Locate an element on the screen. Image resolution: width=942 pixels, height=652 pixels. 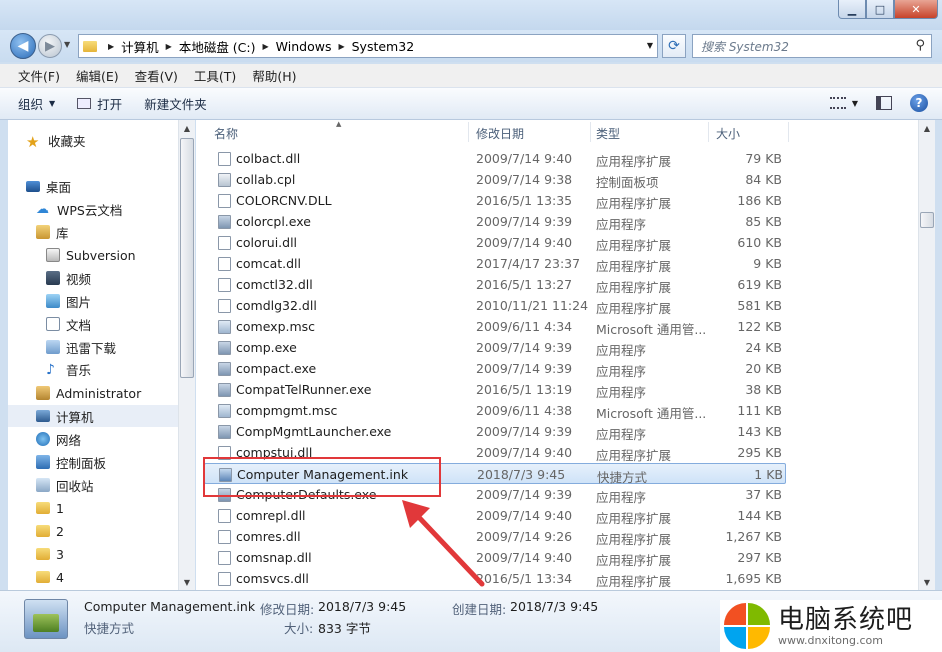
breadcrumb: ▶ 计算机 ▶ 本地磁盘 (C:) ▶ Windows ▶ System32 is located at coordinates (257, 46).